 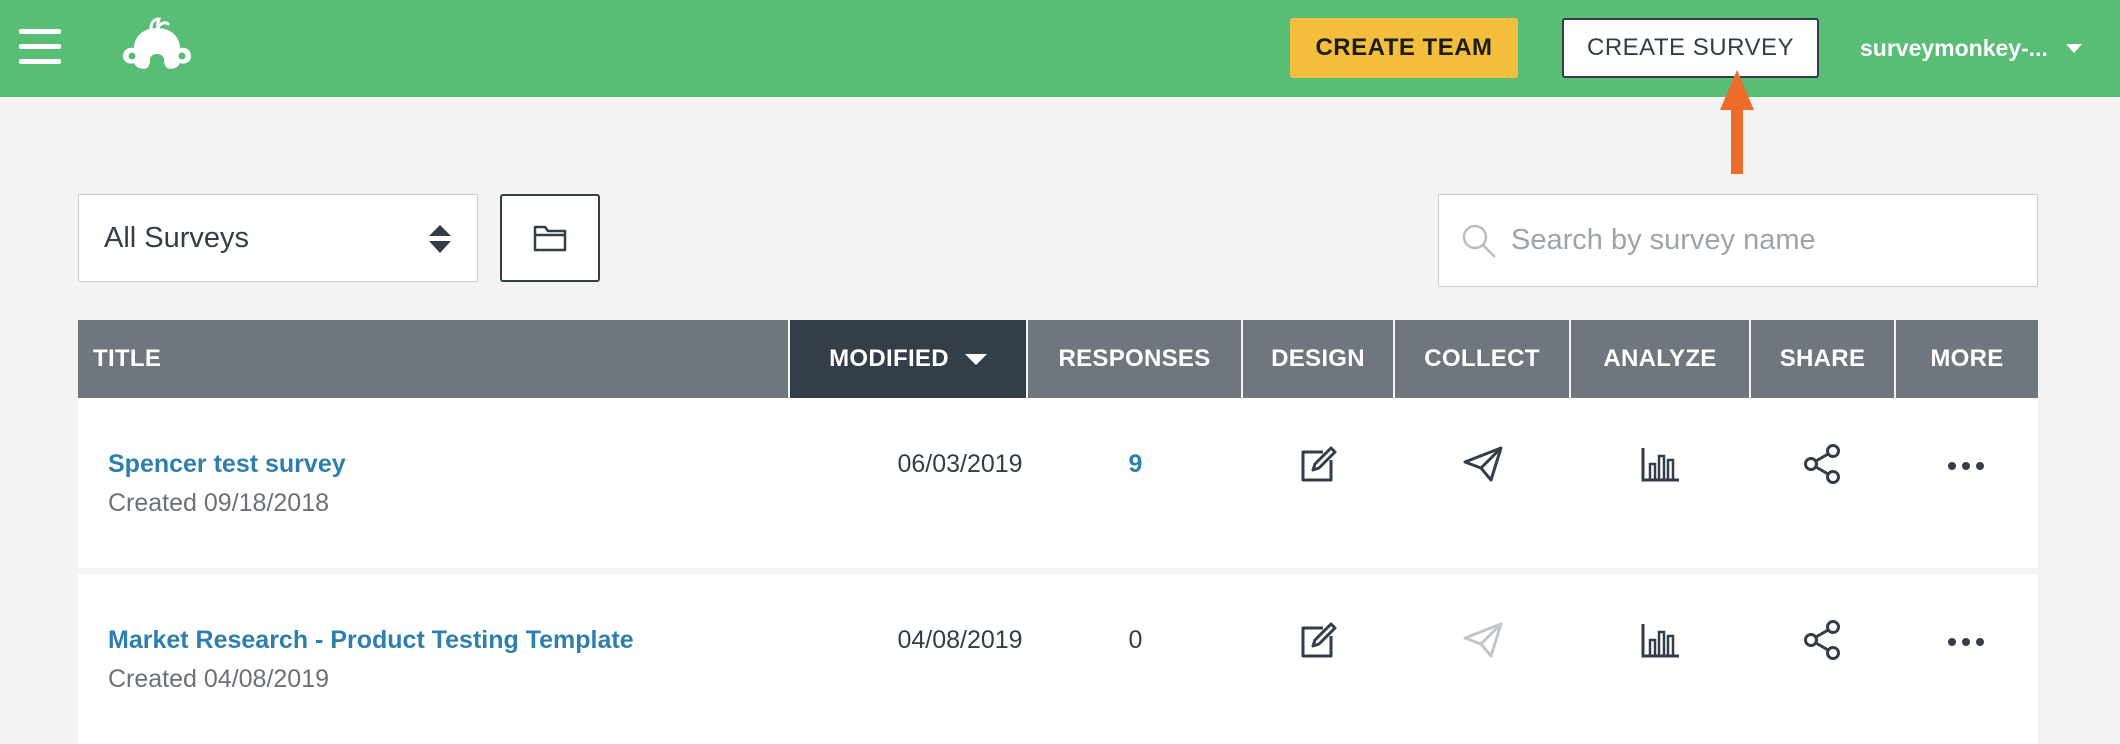 What do you see at coordinates (440, 239) in the screenshot?
I see `select-updown-icon` at bounding box center [440, 239].